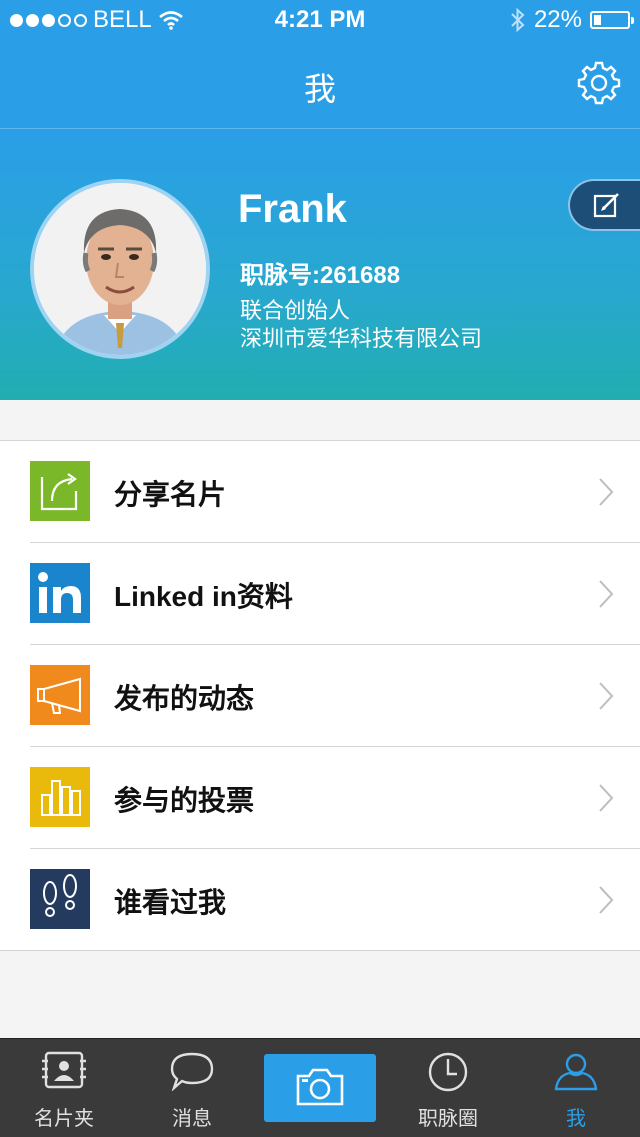  Describe the element at coordinates (192, 1071) in the screenshot. I see `chat-bubble-icon` at that location.